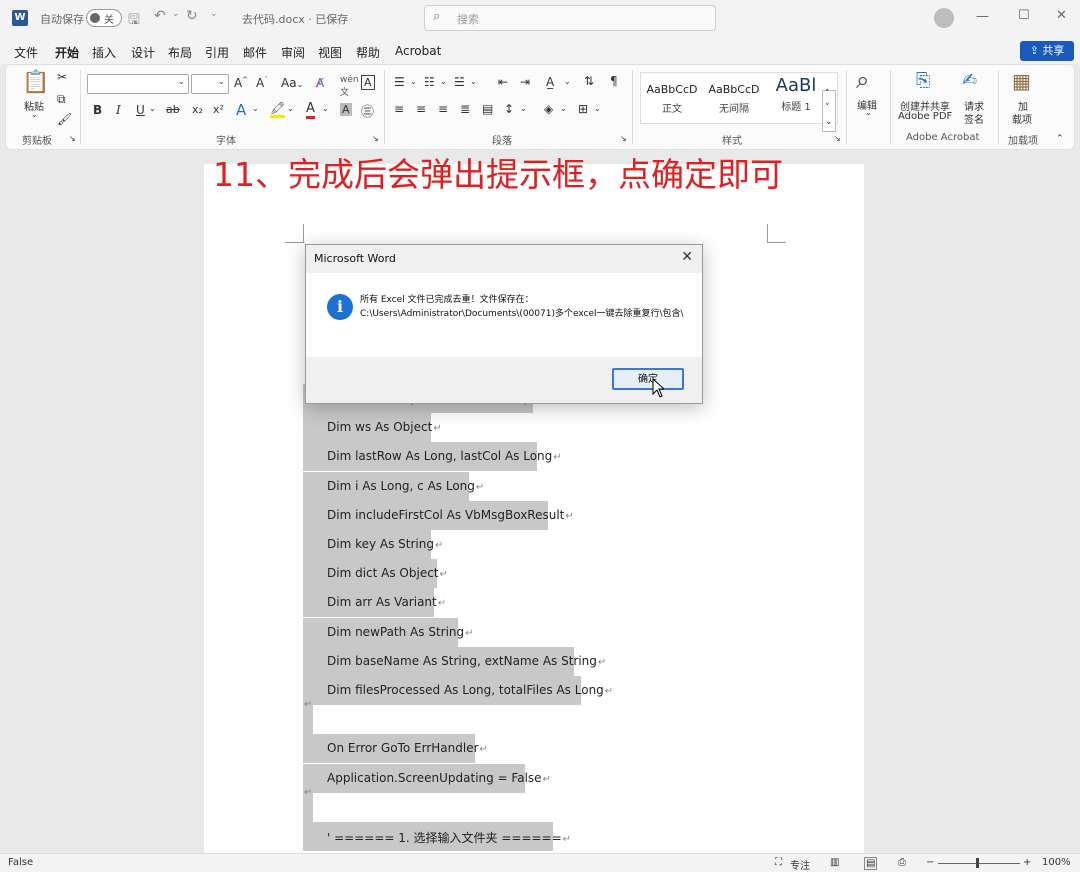 The image size is (1080, 872). Describe the element at coordinates (734, 98) in the screenshot. I see `style-no-spacing: AaBbCcD 无间隔` at that location.